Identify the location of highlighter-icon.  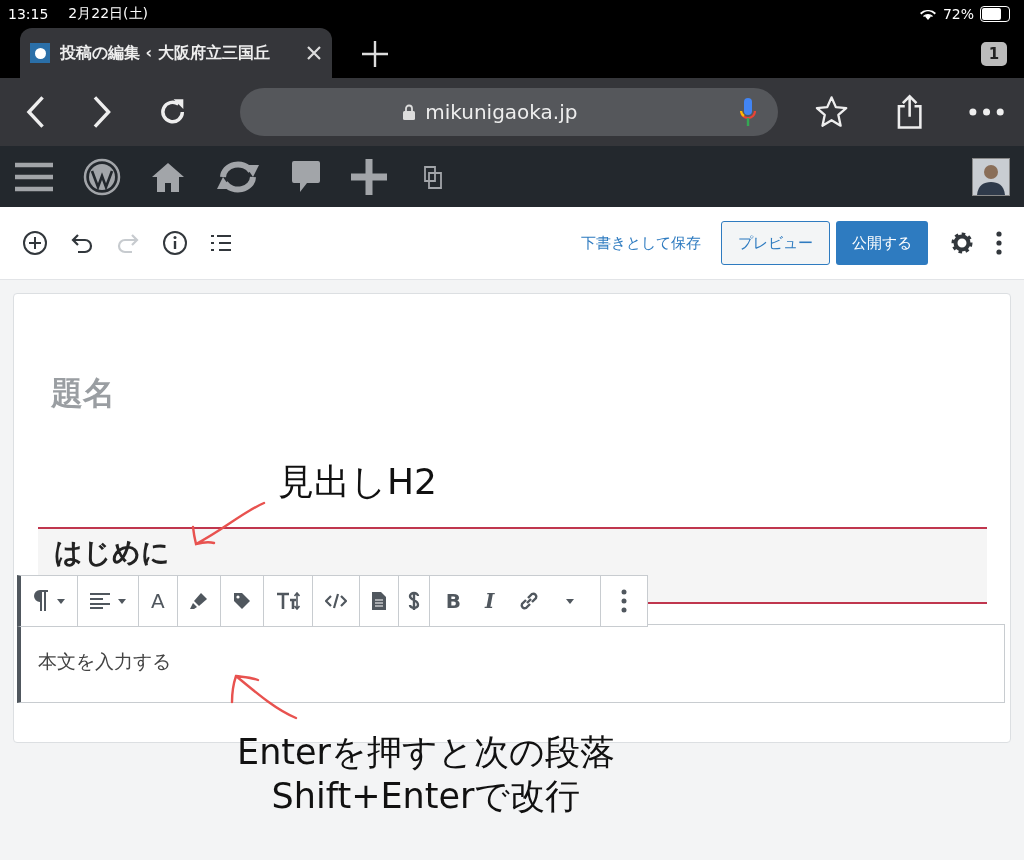
(198, 601).